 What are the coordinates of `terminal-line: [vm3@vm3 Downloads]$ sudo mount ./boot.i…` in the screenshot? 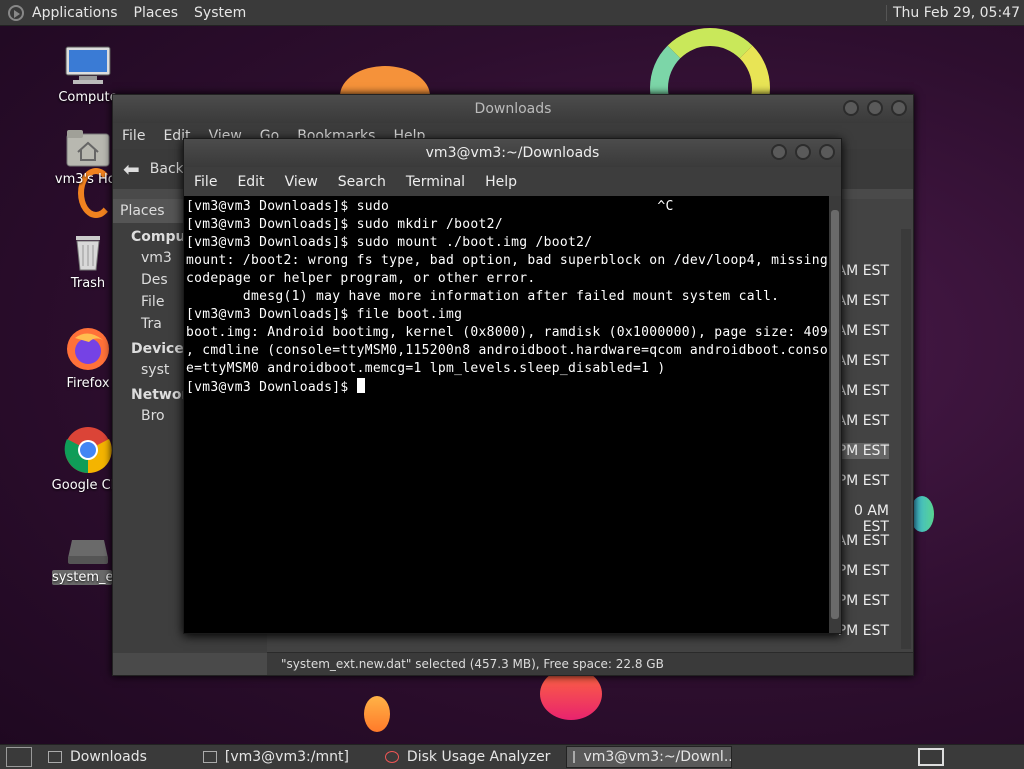 It's located at (389, 242).